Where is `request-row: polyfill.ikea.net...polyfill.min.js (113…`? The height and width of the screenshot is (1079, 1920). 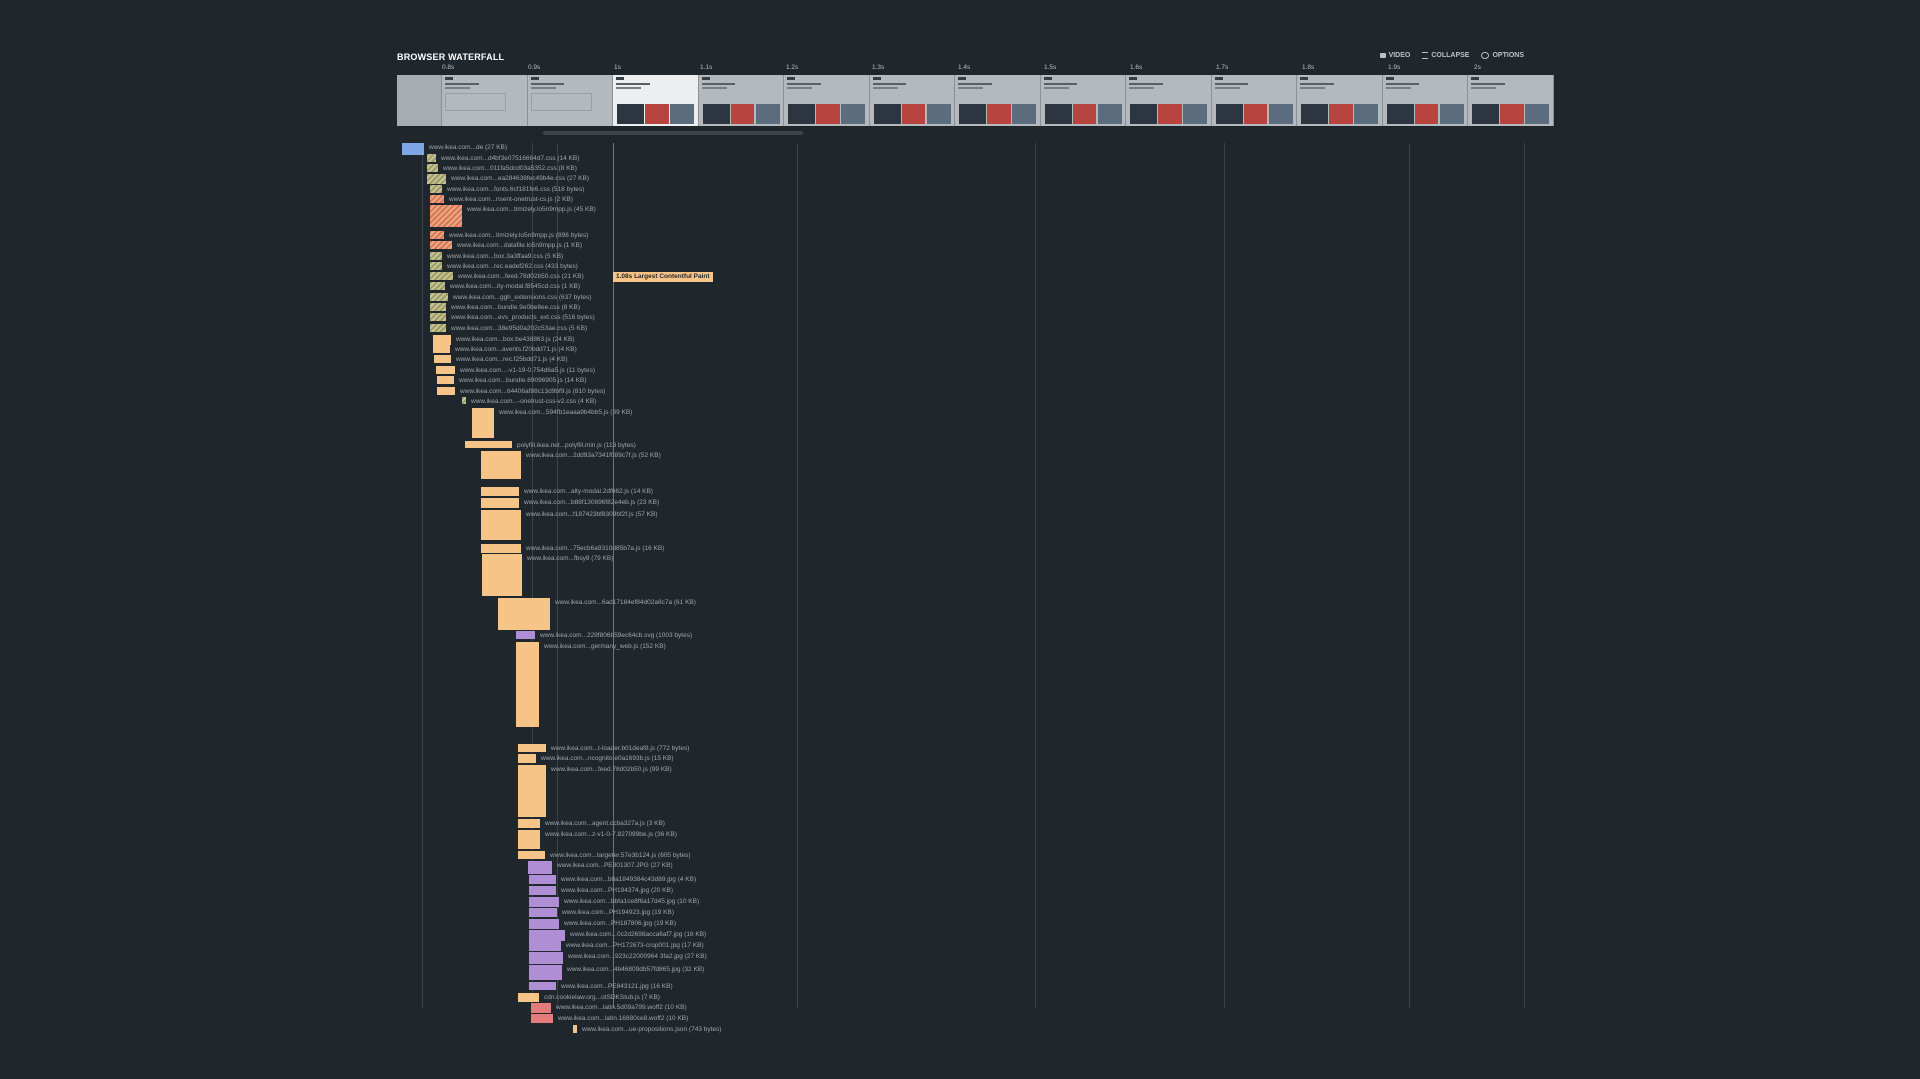 request-row: polyfill.ikea.net...polyfill.min.js (113… is located at coordinates (960, 446).